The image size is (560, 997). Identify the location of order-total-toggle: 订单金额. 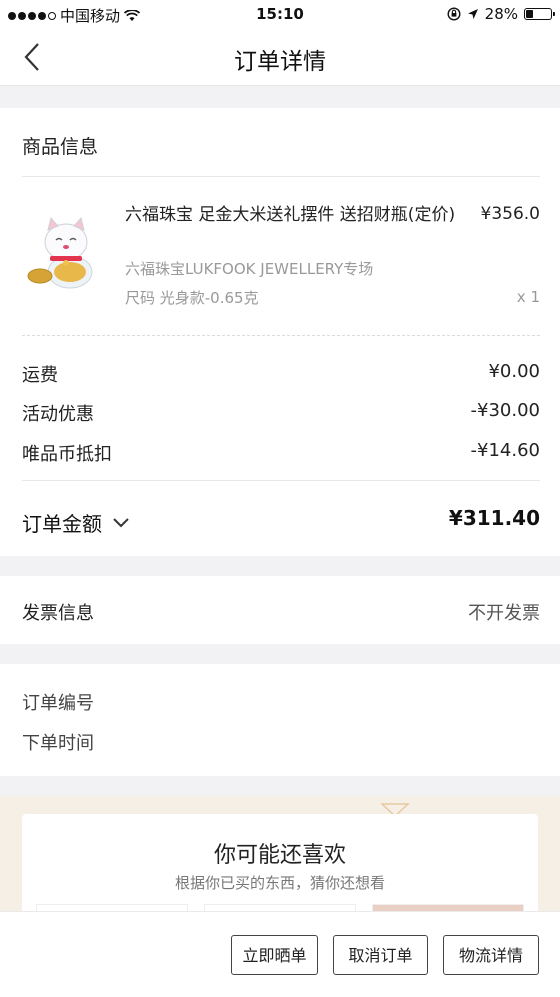
(76, 522).